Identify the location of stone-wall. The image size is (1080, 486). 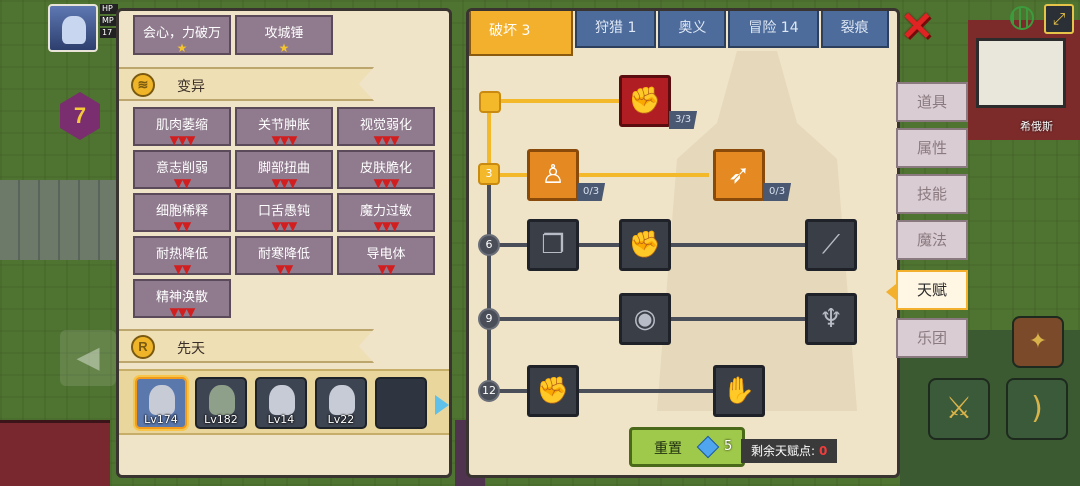
(60, 220).